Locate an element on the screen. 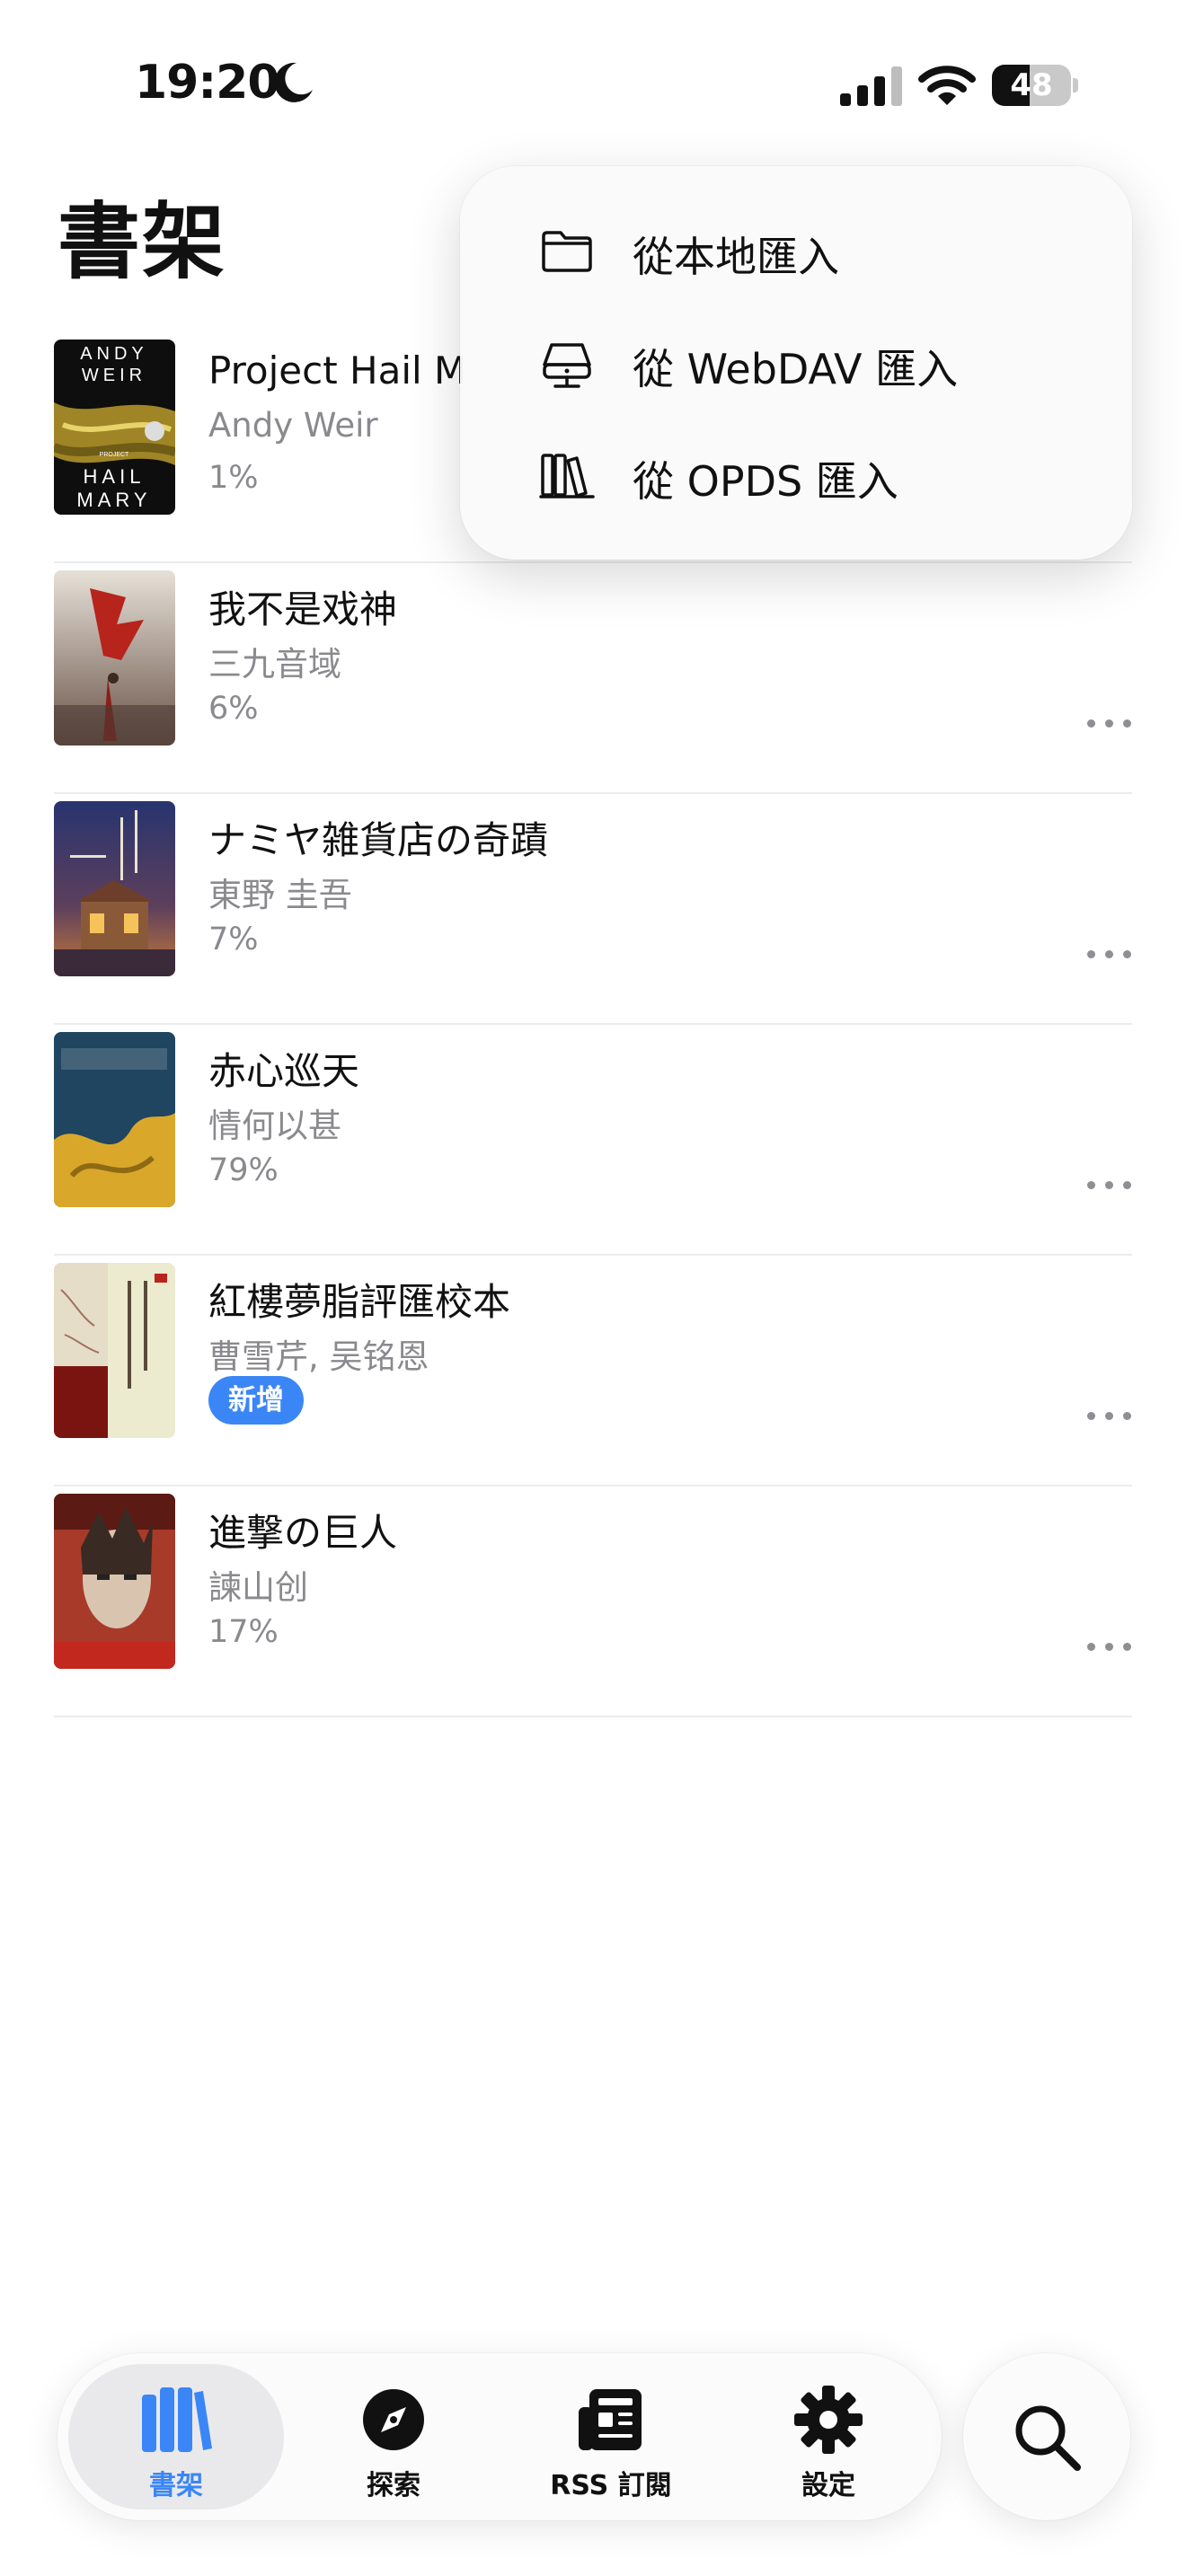  cover-text: PROJECT is located at coordinates (114, 455).